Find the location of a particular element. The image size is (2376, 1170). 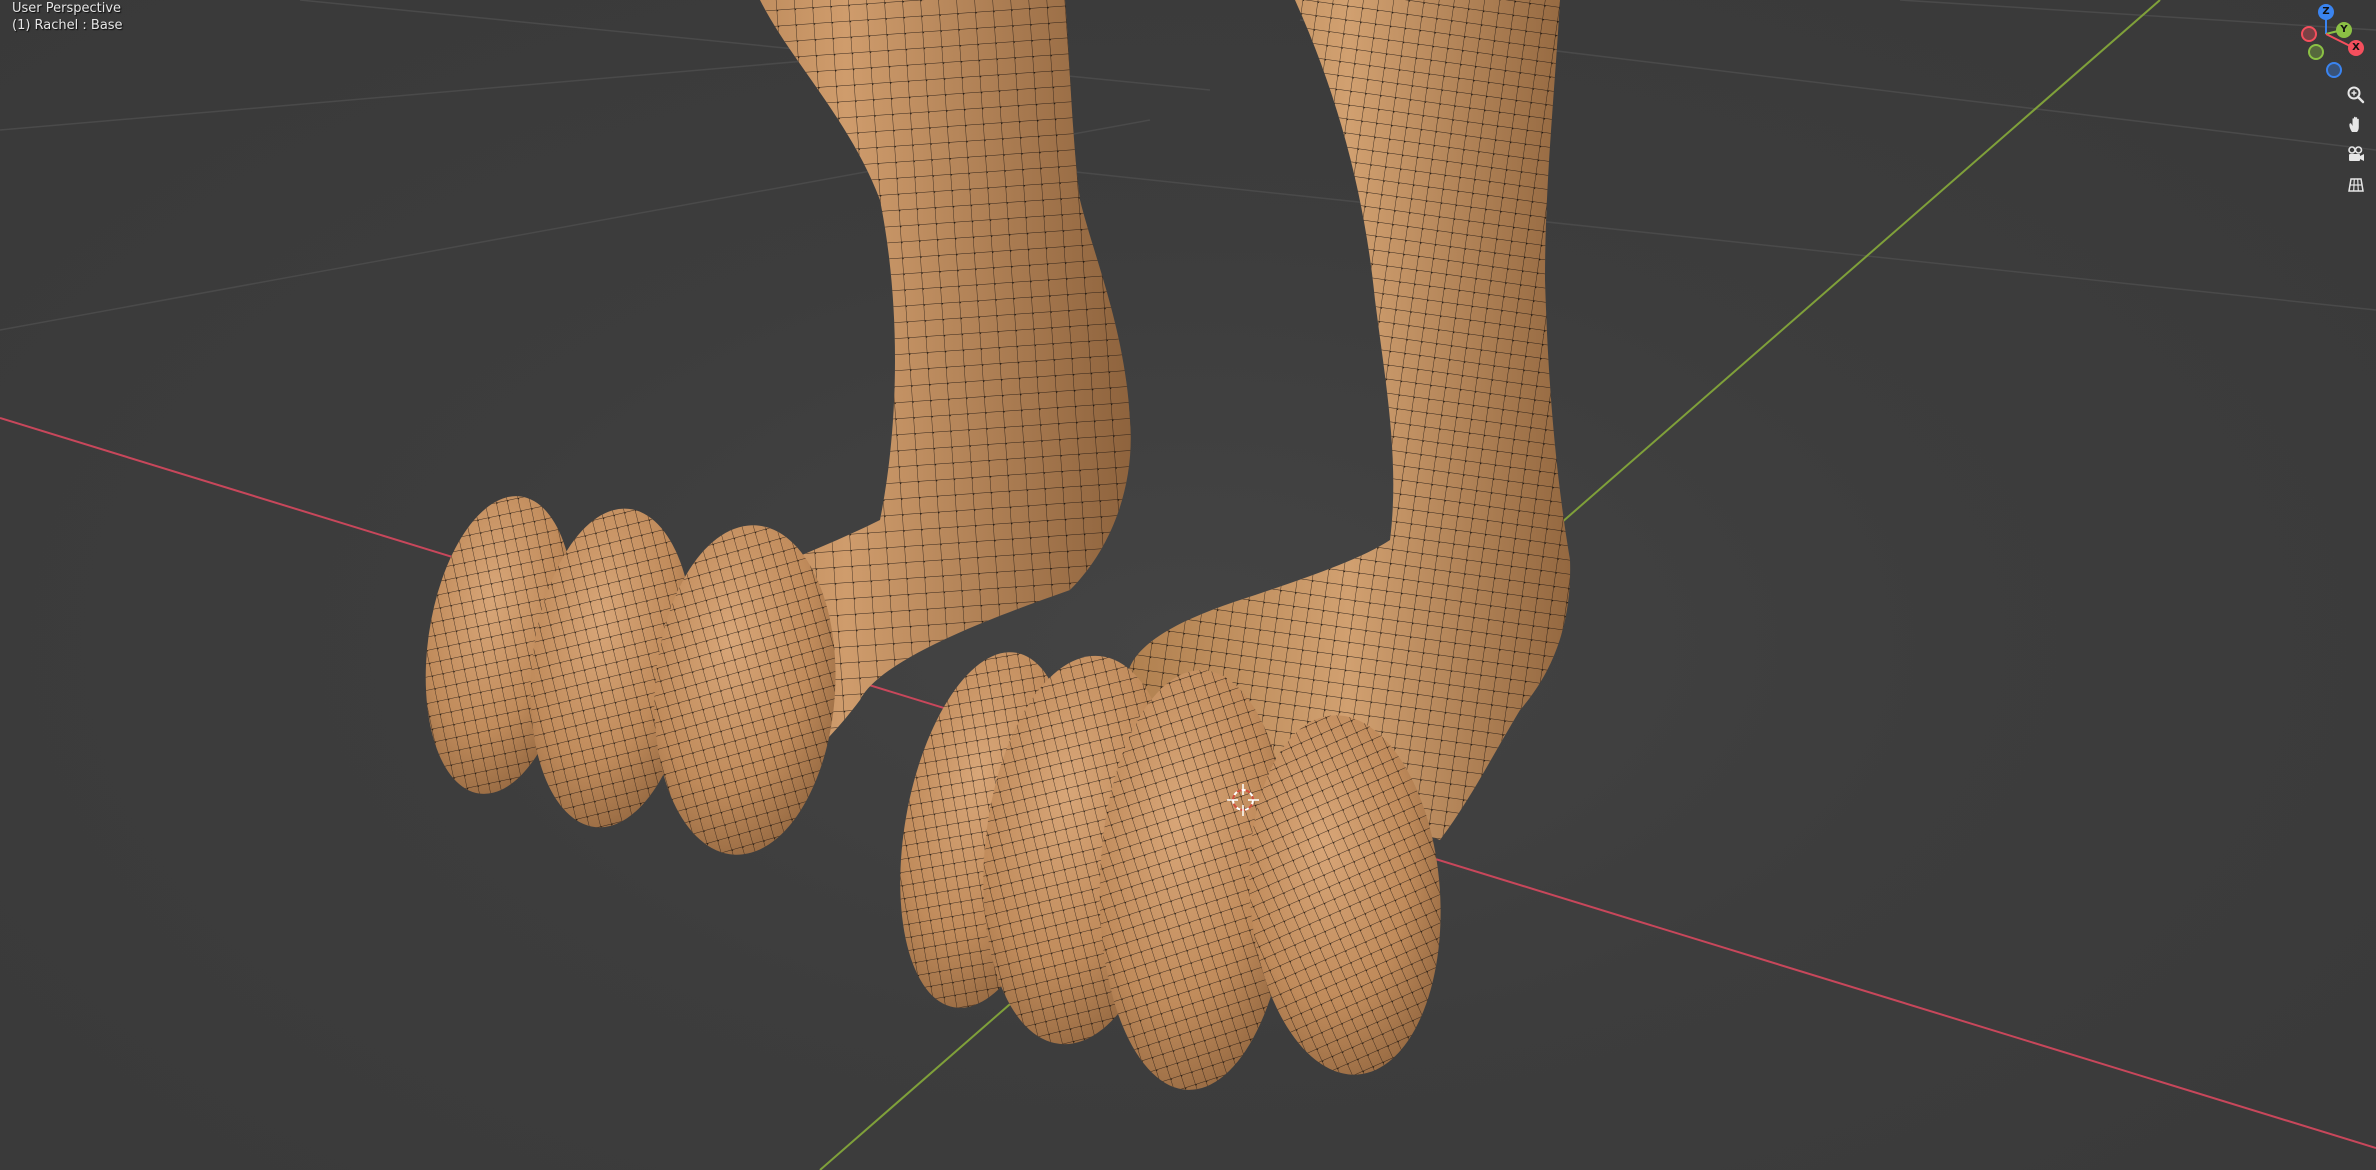

pan-hand-icon is located at coordinates (2354, 124).